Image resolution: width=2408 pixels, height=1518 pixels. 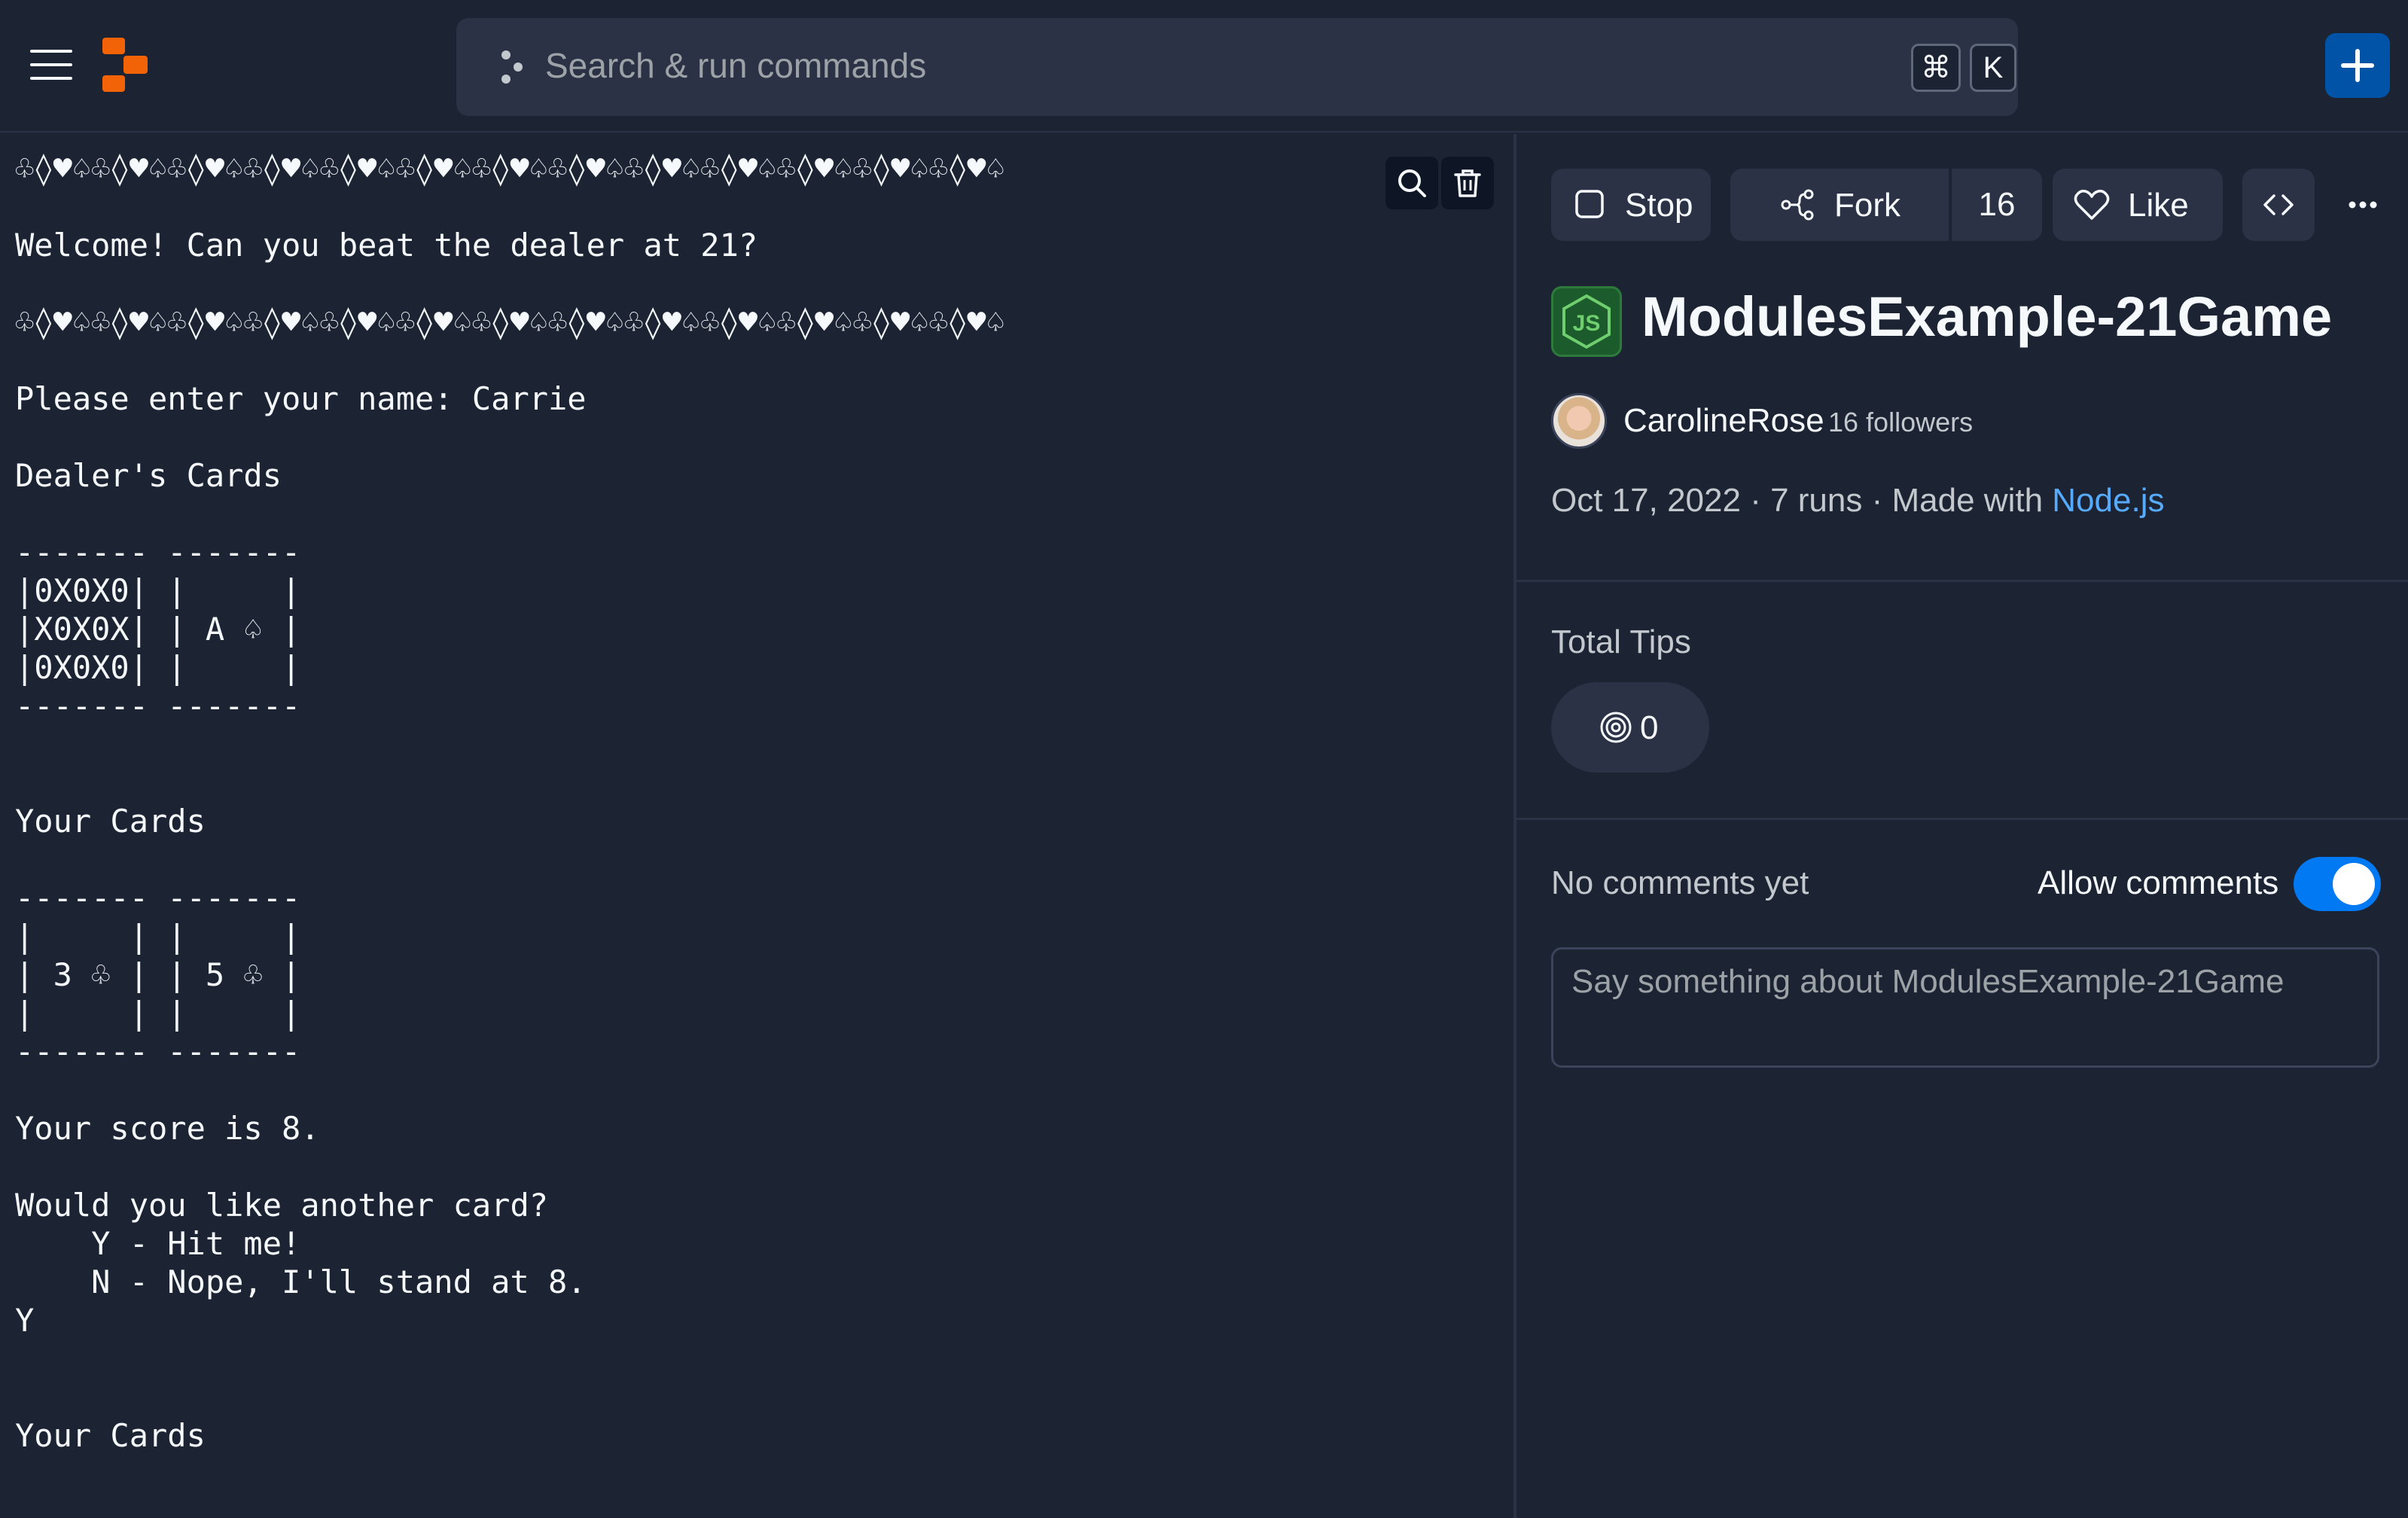 What do you see at coordinates (2158, 206) in the screenshot?
I see `like-label: Like` at bounding box center [2158, 206].